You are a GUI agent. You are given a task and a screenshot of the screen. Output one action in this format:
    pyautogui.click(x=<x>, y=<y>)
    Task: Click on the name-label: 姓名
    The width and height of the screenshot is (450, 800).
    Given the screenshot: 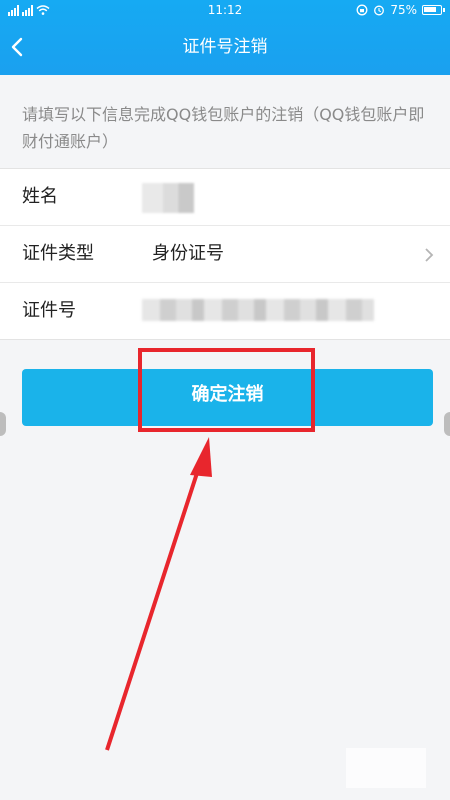 What is the action you would take?
    pyautogui.click(x=40, y=196)
    